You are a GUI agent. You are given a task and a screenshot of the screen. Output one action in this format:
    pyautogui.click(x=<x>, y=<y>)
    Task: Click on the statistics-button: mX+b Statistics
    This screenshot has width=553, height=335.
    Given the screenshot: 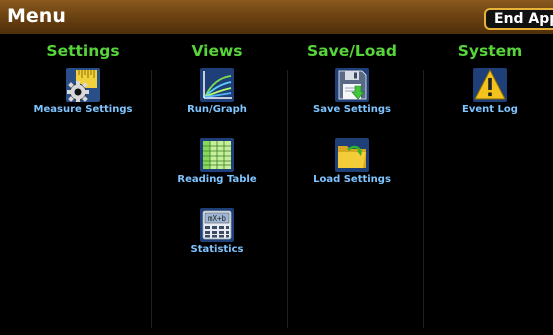 What is the action you would take?
    pyautogui.click(x=217, y=231)
    